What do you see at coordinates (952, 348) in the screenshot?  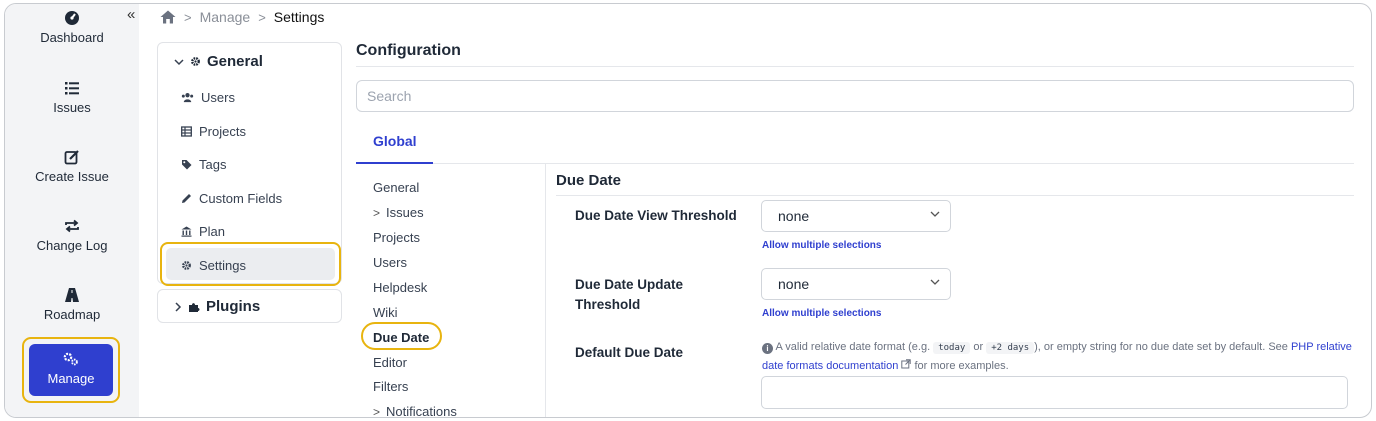 I see `code-sample: today` at bounding box center [952, 348].